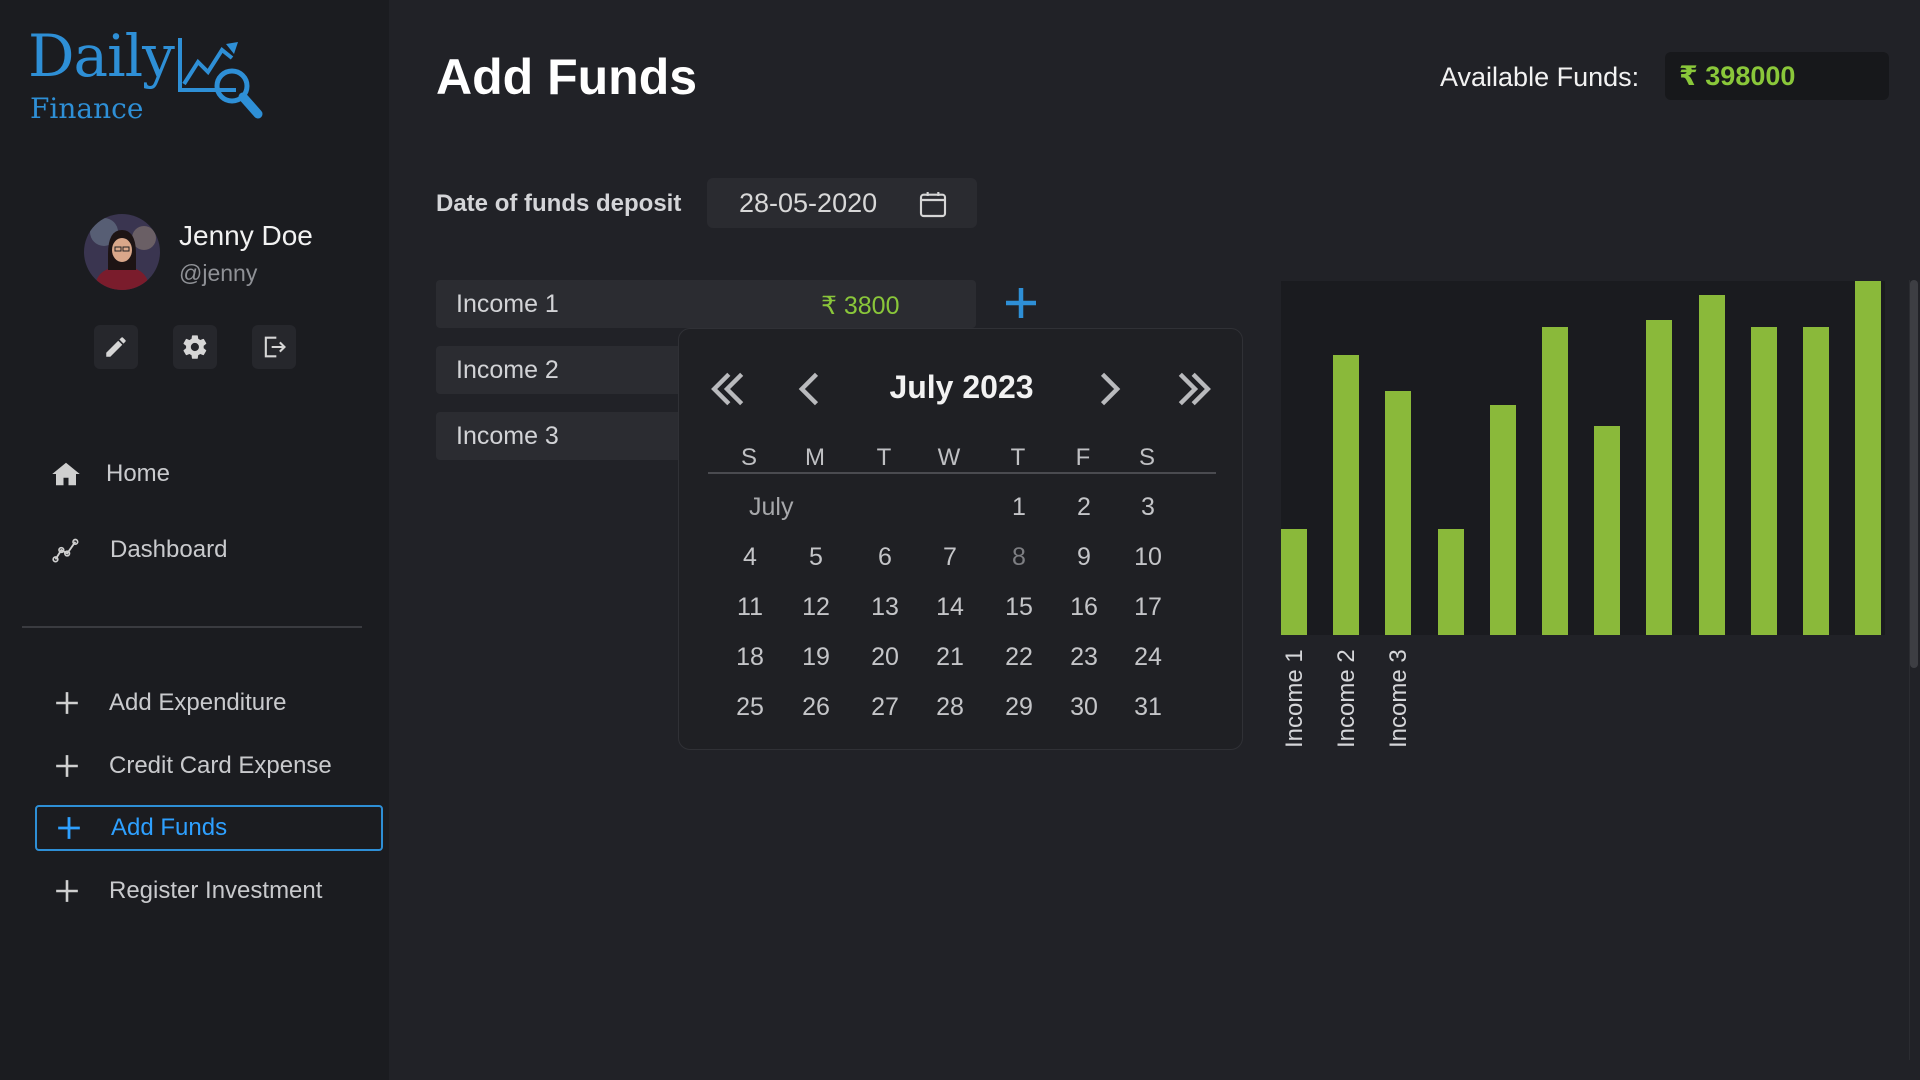 This screenshot has height=1080, width=1920. Describe the element at coordinates (842, 203) in the screenshot. I see `deposit-date-input: 28-05-2020` at that location.